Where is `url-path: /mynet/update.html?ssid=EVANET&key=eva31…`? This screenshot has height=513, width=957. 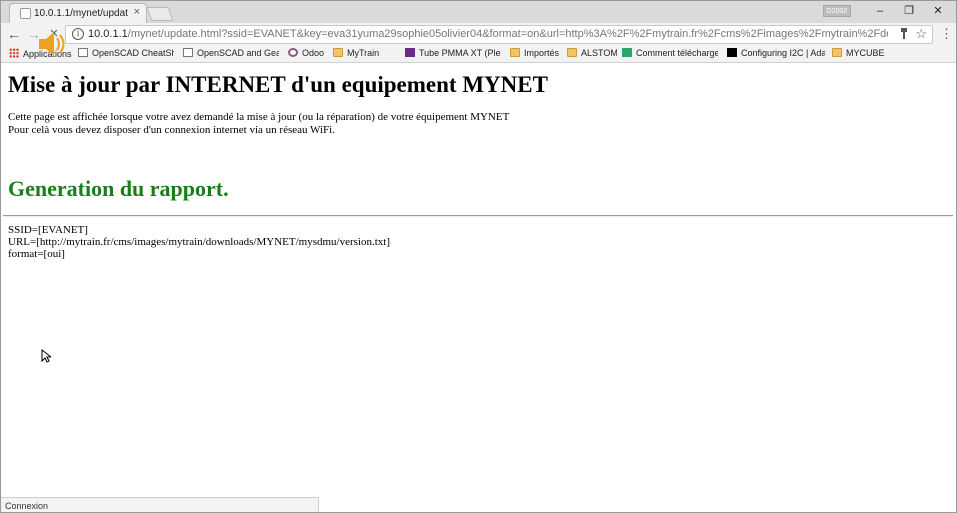 url-path: /mynet/update.html?ssid=EVANET&key=eva31… is located at coordinates (507, 34).